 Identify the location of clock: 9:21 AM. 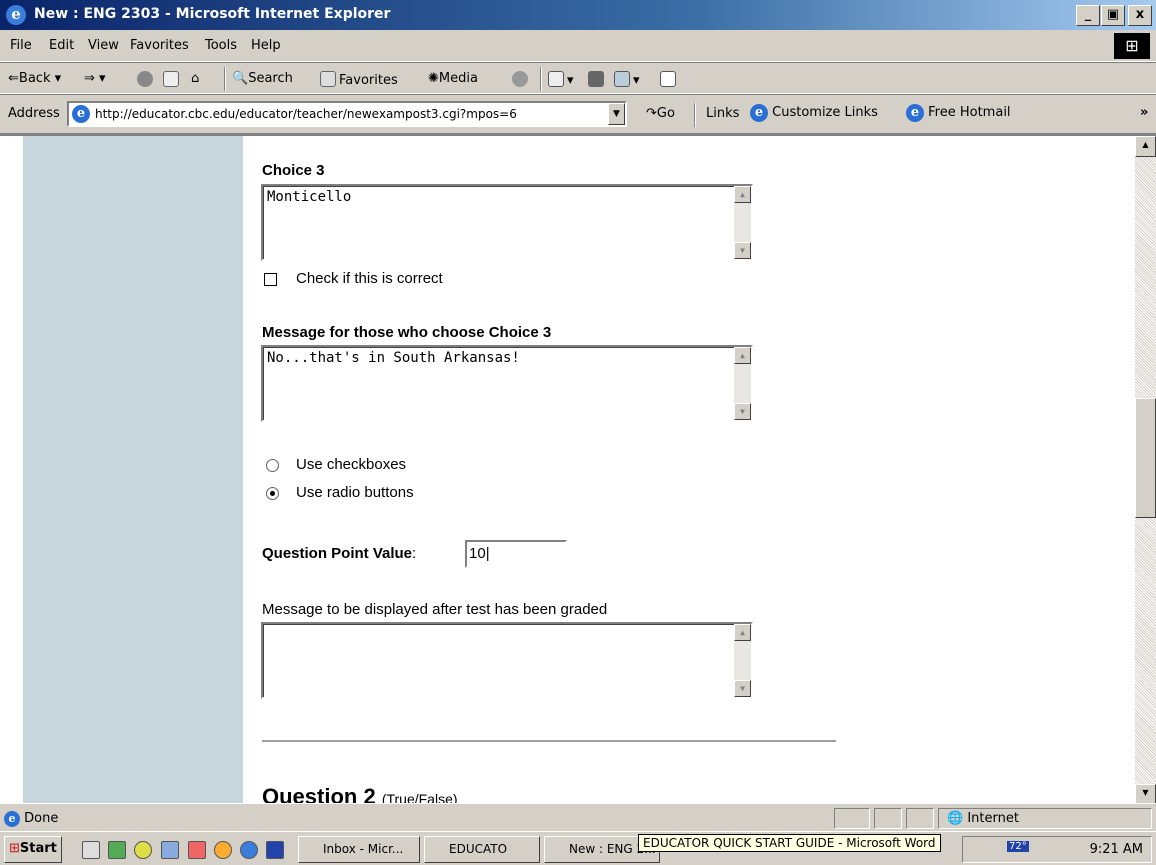
(1116, 849).